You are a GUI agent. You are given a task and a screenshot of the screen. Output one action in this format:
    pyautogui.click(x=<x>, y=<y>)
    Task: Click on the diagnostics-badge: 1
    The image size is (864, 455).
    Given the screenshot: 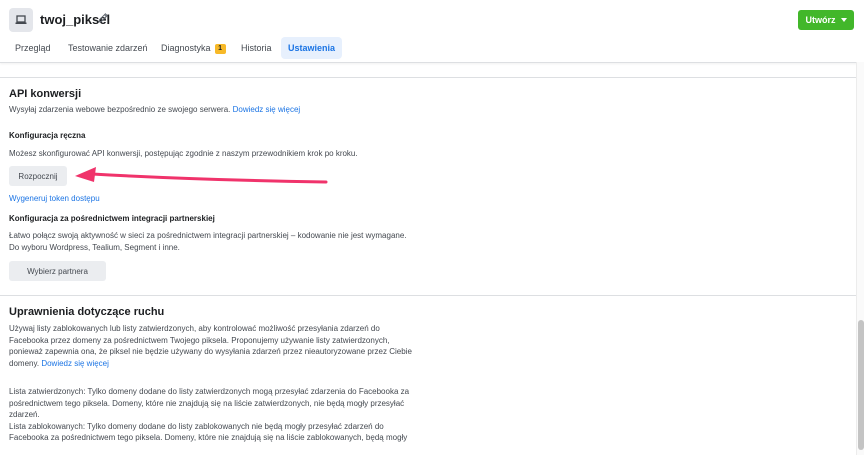 What is the action you would take?
    pyautogui.click(x=220, y=49)
    